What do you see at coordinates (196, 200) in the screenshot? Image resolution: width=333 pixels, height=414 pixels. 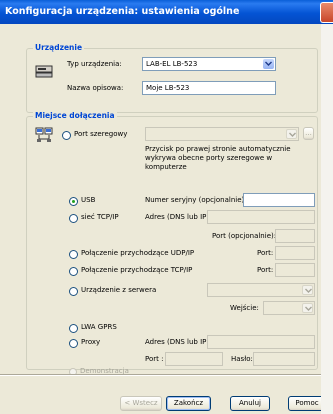 I see `usb-serial-label: Numer seryjny (opcjonalnie):` at bounding box center [196, 200].